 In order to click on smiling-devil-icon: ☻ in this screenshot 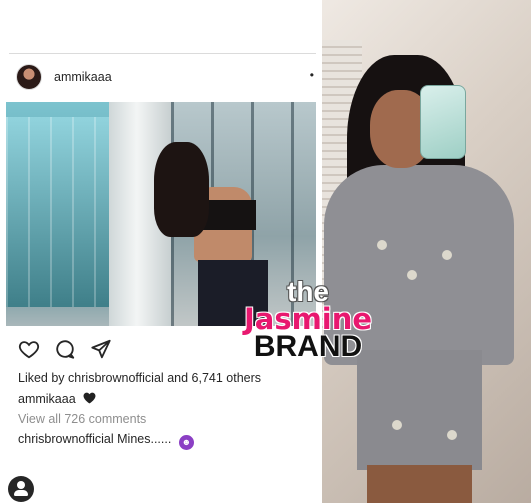, I will do `click(186, 442)`.